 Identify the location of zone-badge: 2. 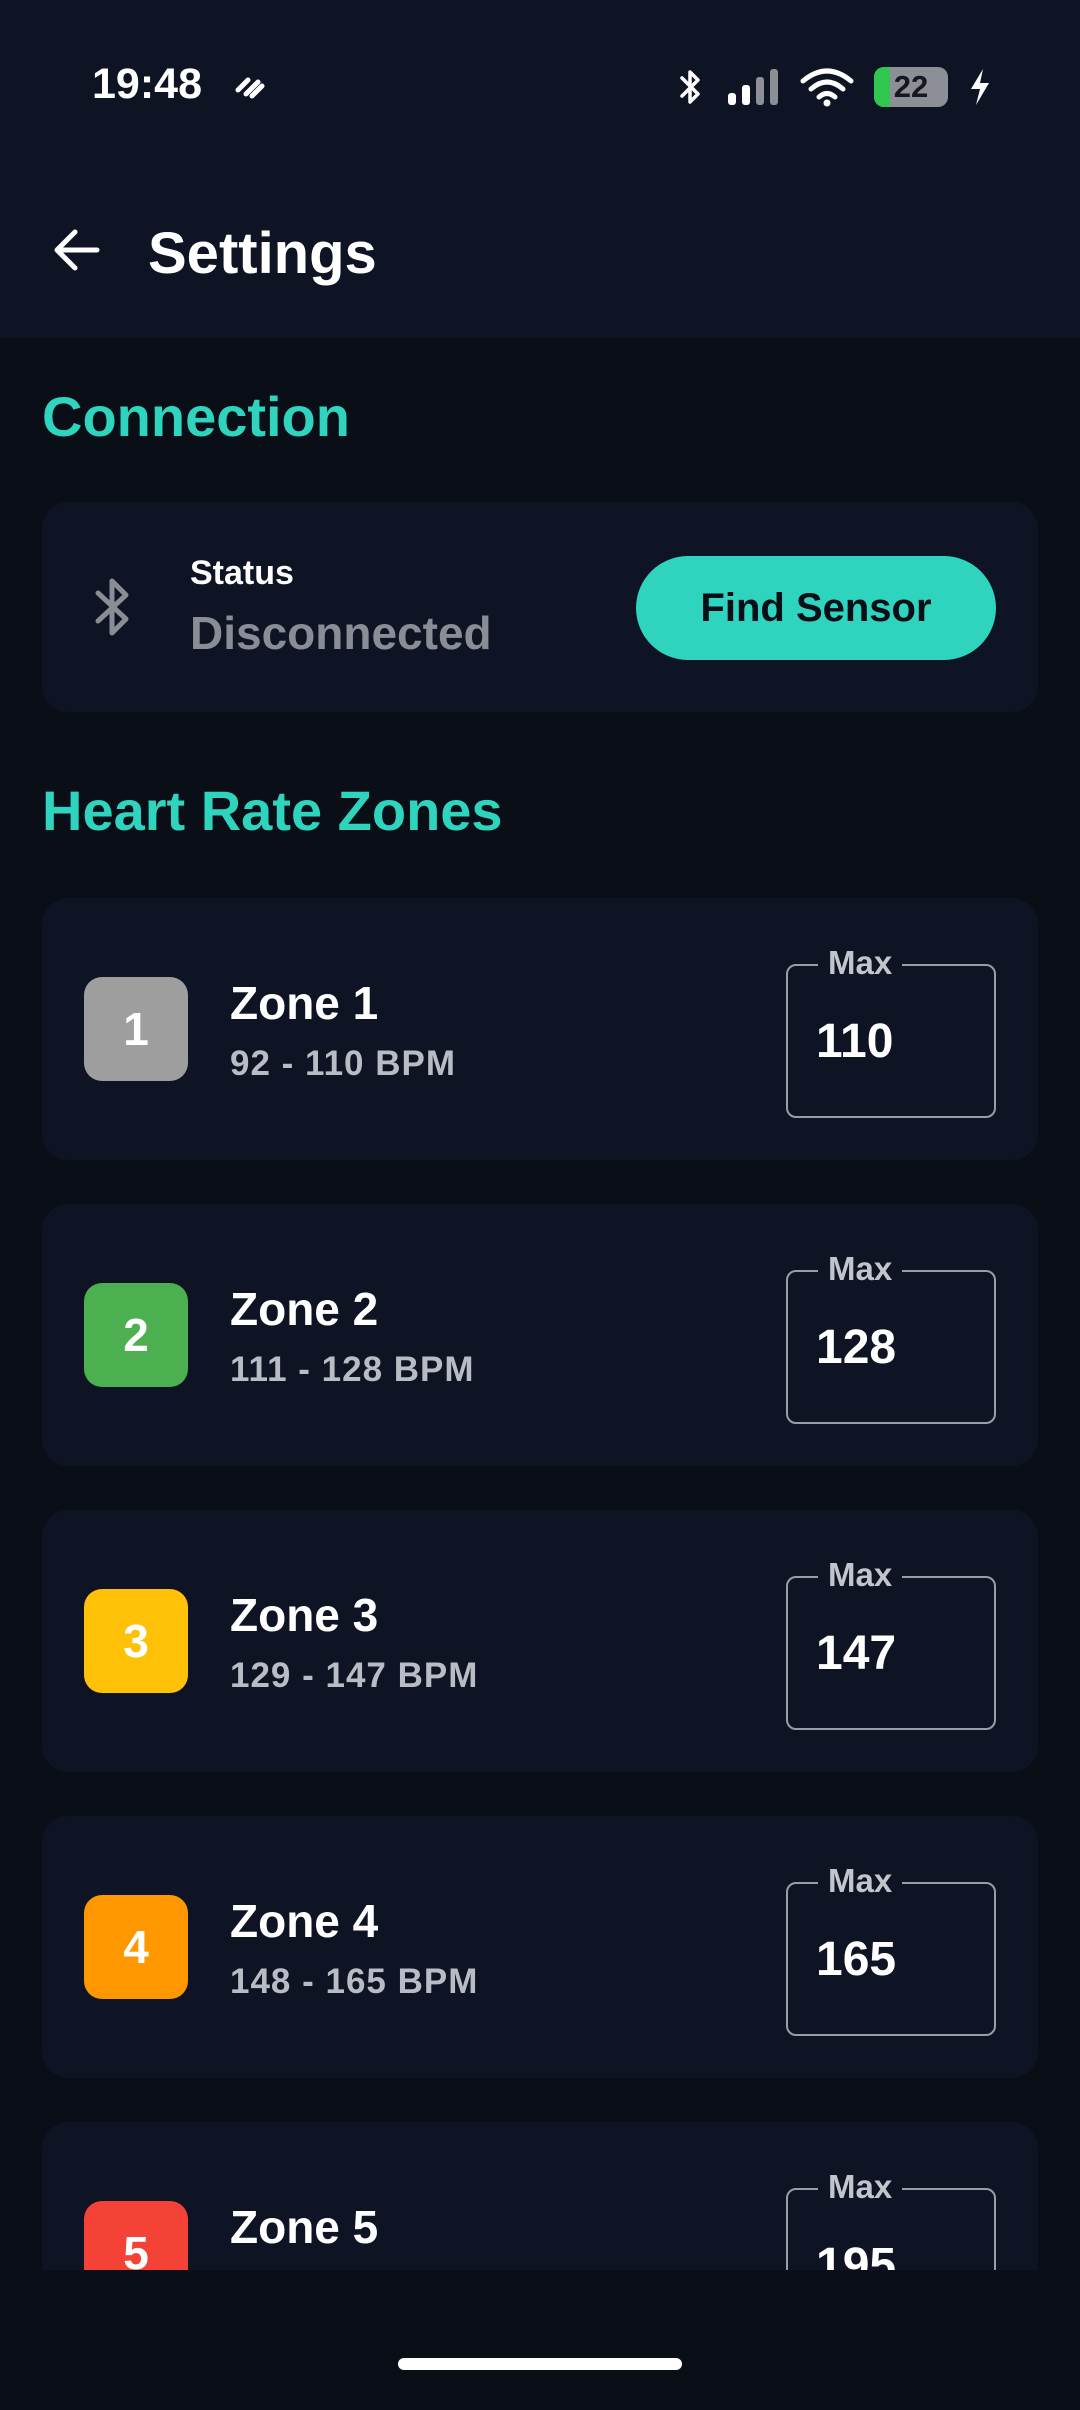
(136, 1335).